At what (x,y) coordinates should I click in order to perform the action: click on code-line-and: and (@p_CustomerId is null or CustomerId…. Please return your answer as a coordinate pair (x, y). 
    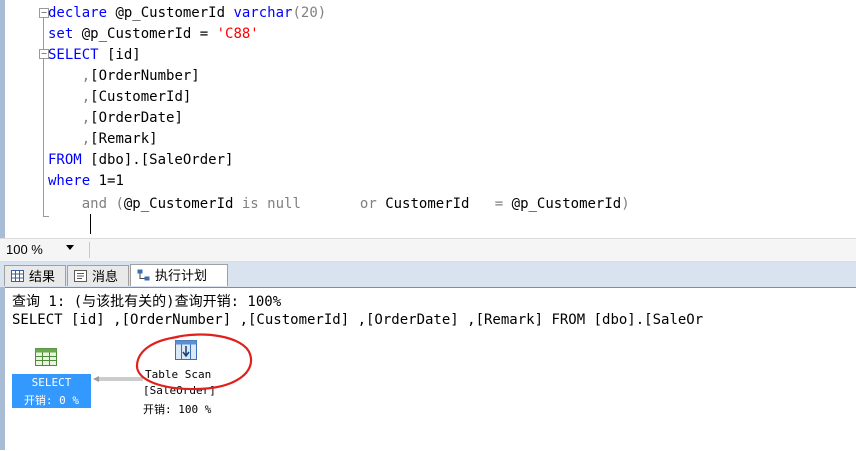
    Looking at the image, I should click on (339, 204).